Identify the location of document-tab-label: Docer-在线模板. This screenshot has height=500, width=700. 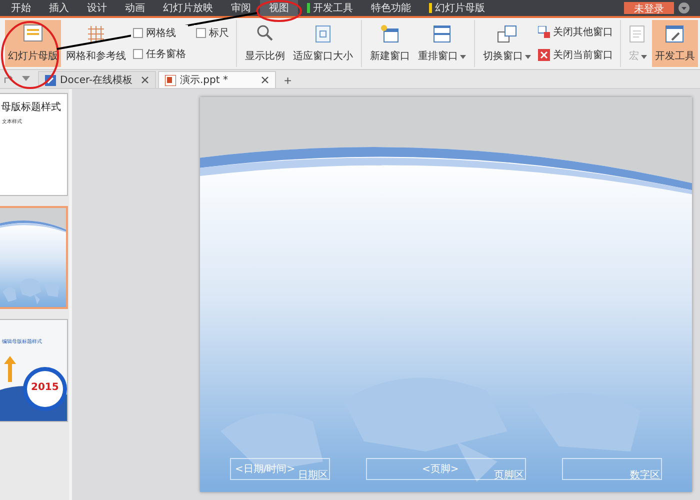
(96, 80).